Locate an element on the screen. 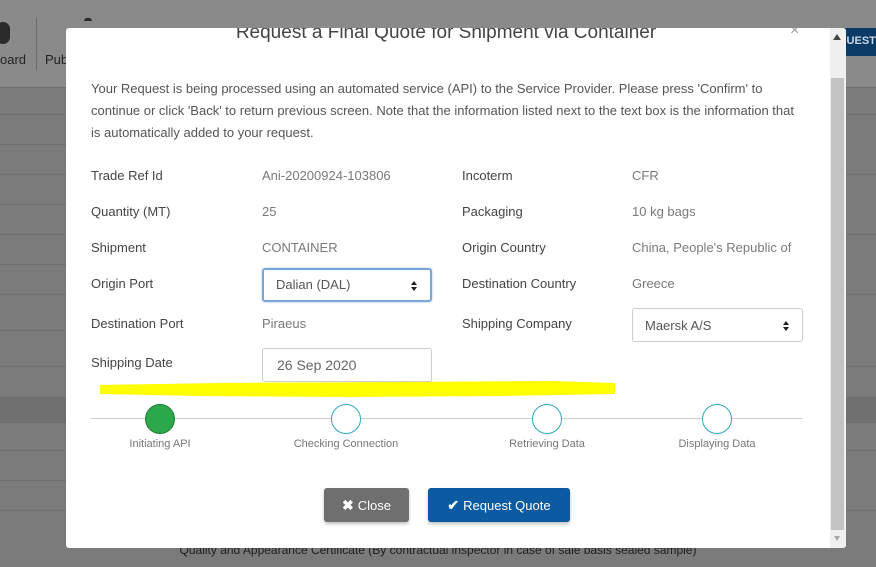  shipping-date-input: 26 Sep 2020 is located at coordinates (347, 365).